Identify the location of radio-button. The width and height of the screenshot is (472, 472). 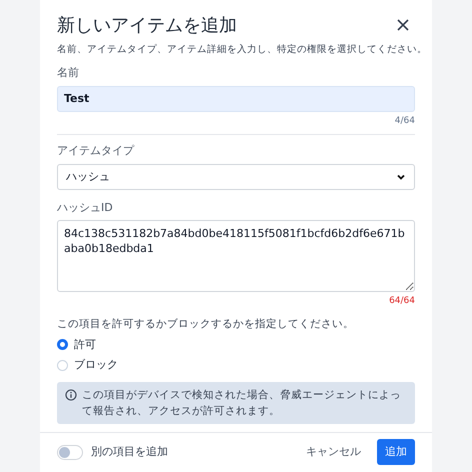
(62, 344).